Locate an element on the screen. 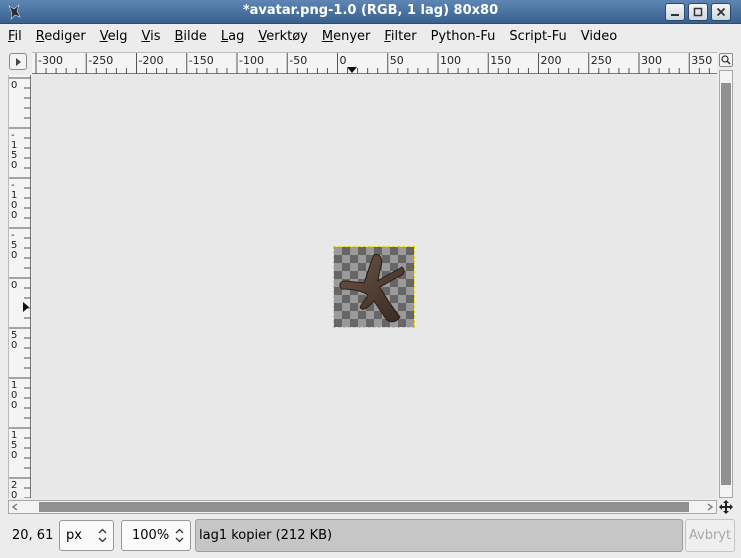 The width and height of the screenshot is (741, 558). image-layer is located at coordinates (374, 287).